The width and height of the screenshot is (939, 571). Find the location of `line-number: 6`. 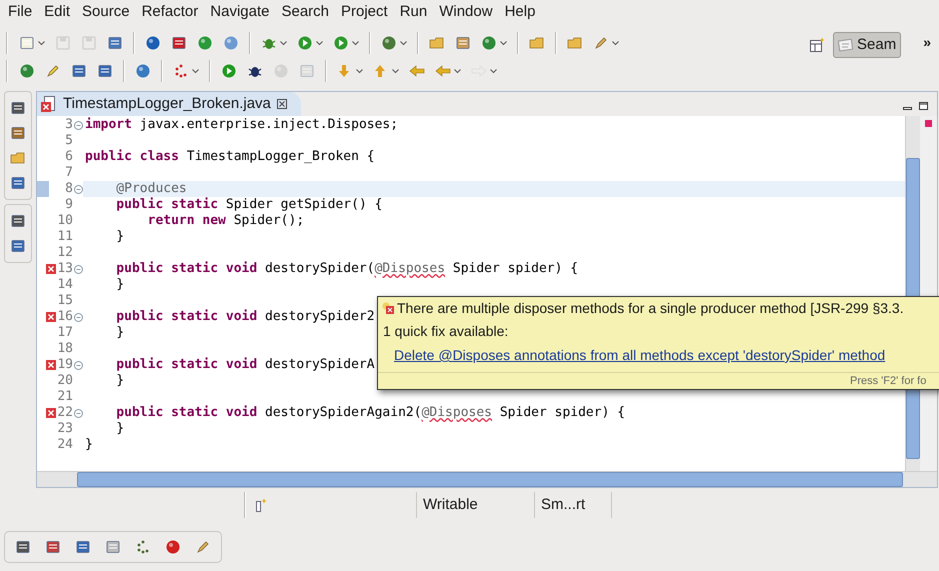

line-number: 6 is located at coordinates (69, 157).